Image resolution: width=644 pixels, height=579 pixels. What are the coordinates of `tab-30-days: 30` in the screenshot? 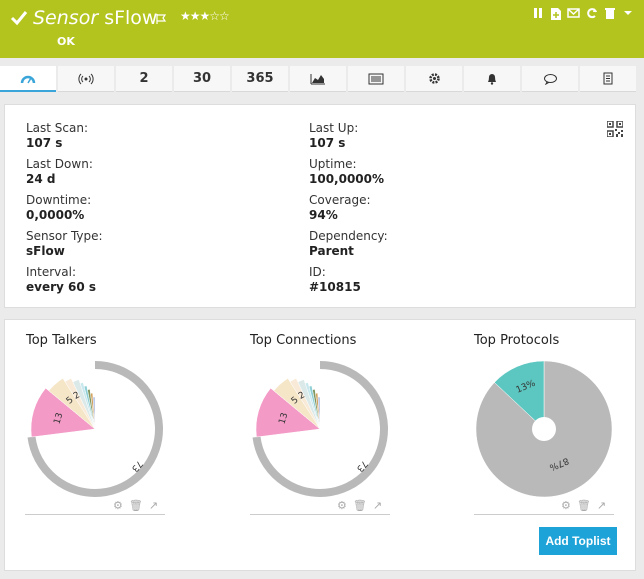 It's located at (202, 79).